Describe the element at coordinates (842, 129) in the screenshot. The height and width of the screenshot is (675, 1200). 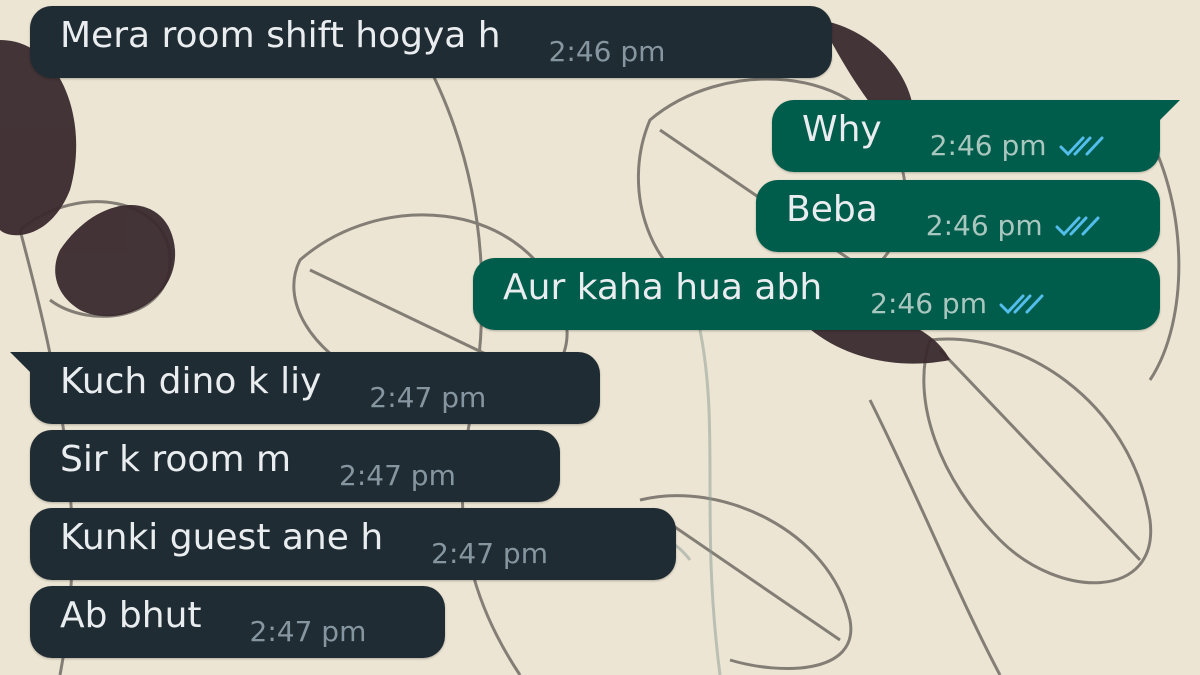
I see `message-text: Why` at that location.